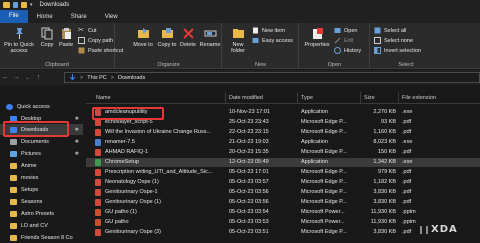 The image size is (480, 243). Describe the element at coordinates (314, 112) in the screenshot. I see `file-type: Application` at that location.